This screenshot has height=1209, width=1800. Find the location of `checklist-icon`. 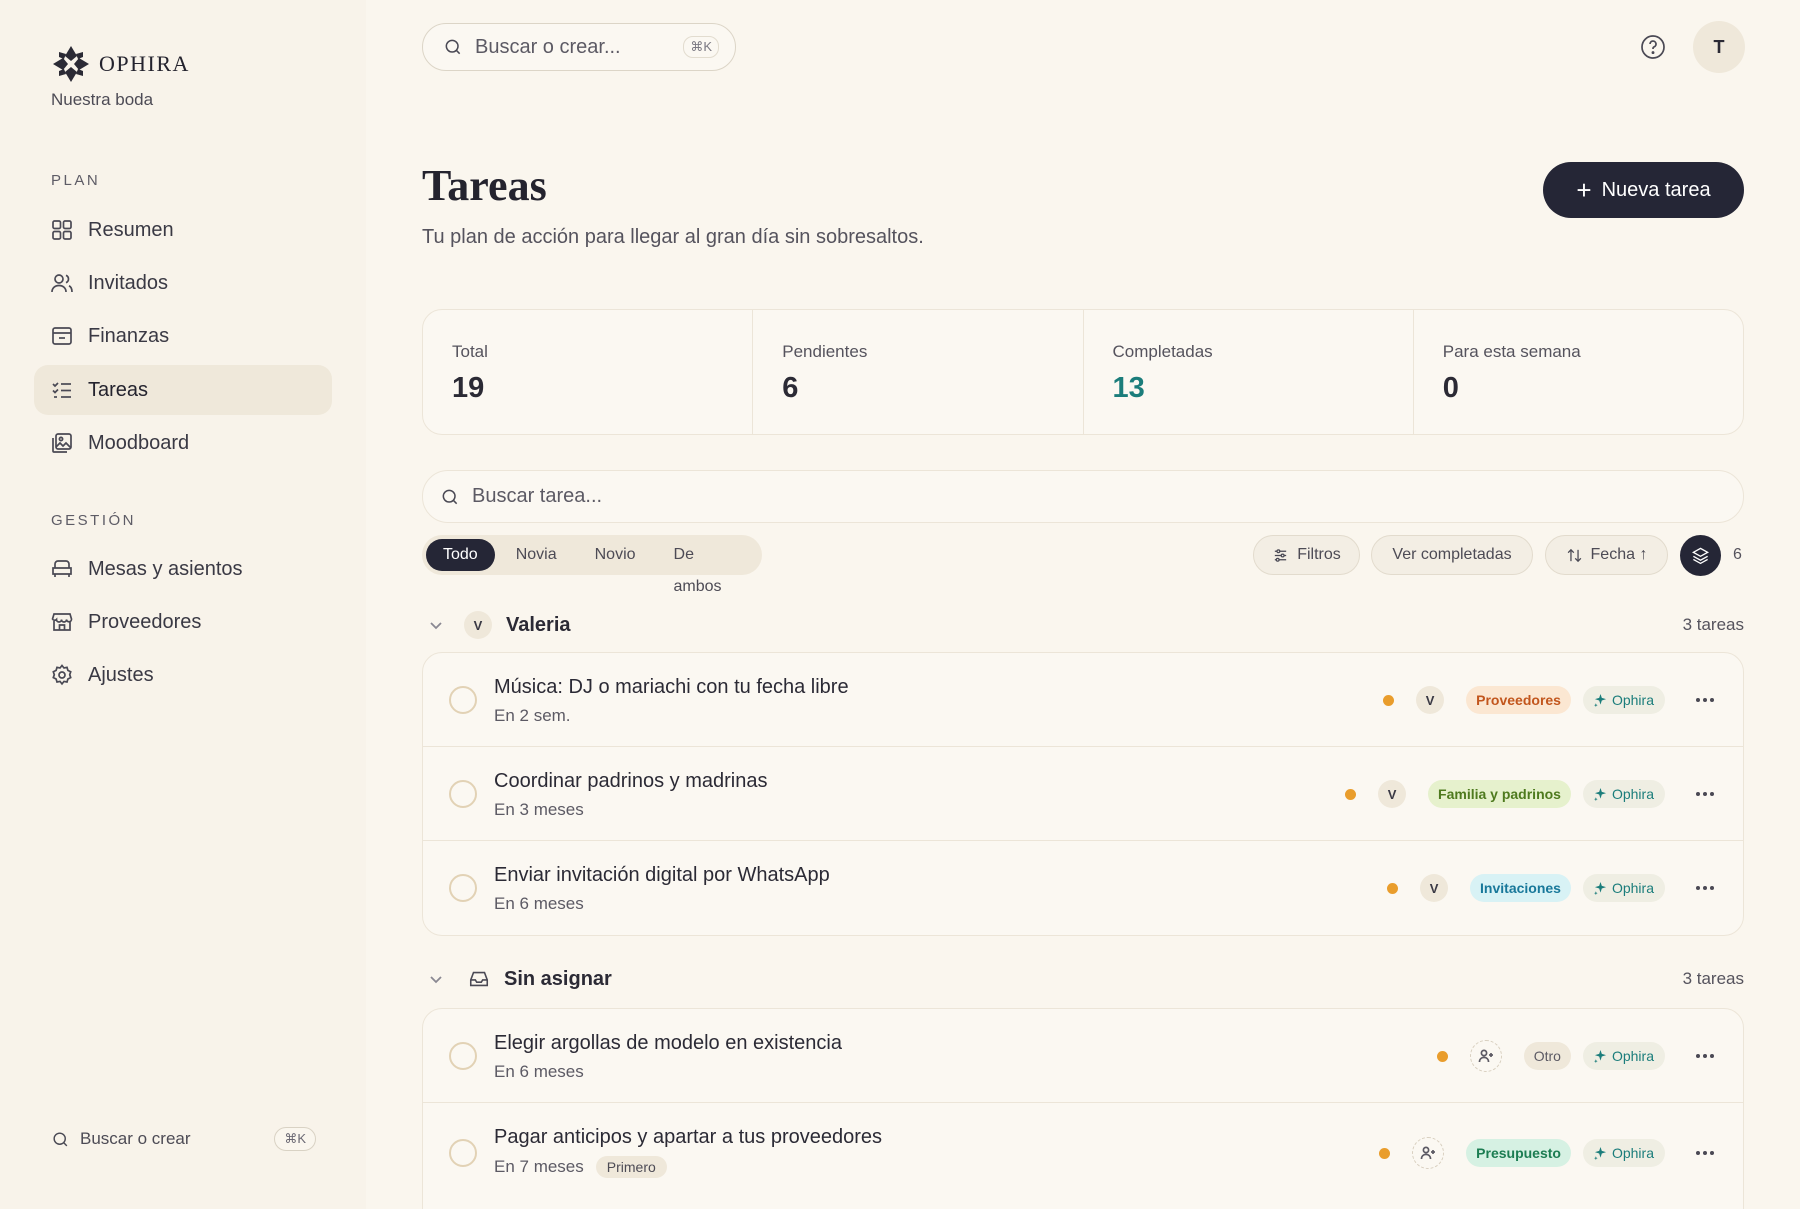

checklist-icon is located at coordinates (61, 390).